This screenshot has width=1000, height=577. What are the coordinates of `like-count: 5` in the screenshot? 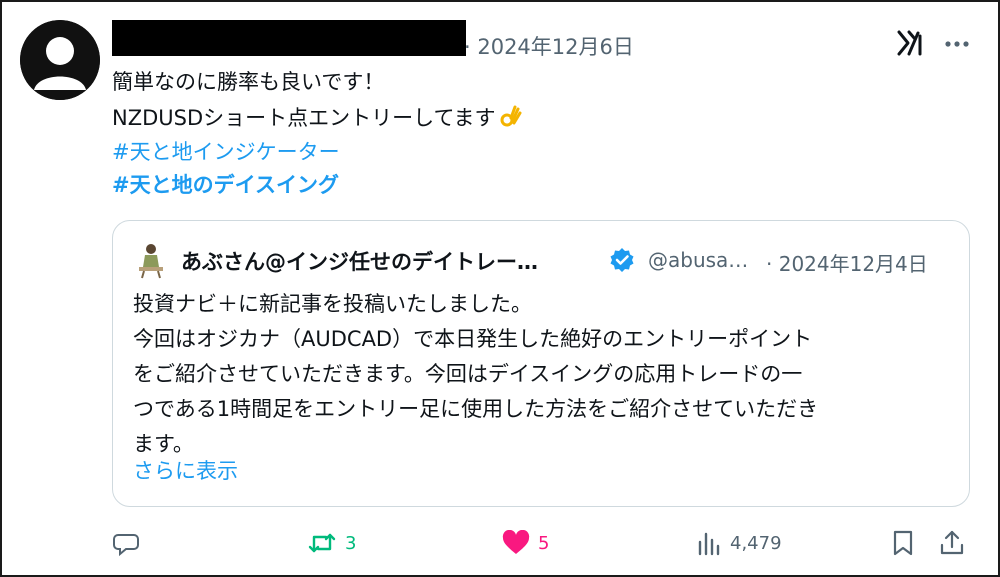 It's located at (544, 543).